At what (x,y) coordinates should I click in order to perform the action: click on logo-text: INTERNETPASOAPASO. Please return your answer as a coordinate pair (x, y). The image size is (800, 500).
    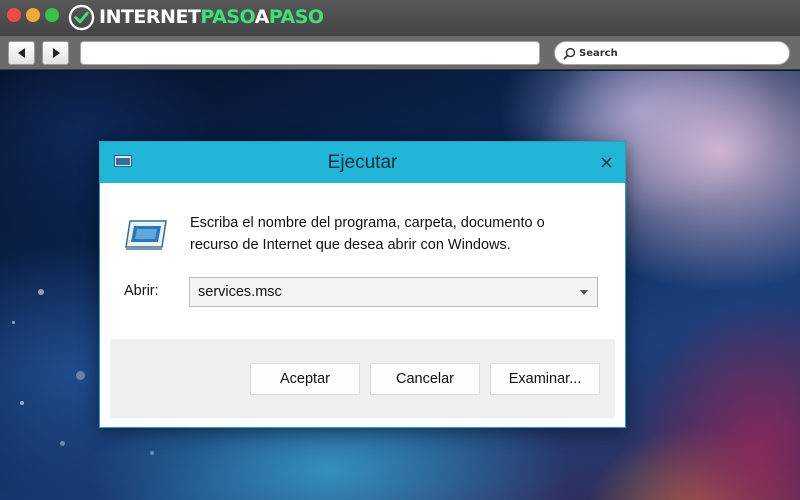
    Looking at the image, I should click on (211, 17).